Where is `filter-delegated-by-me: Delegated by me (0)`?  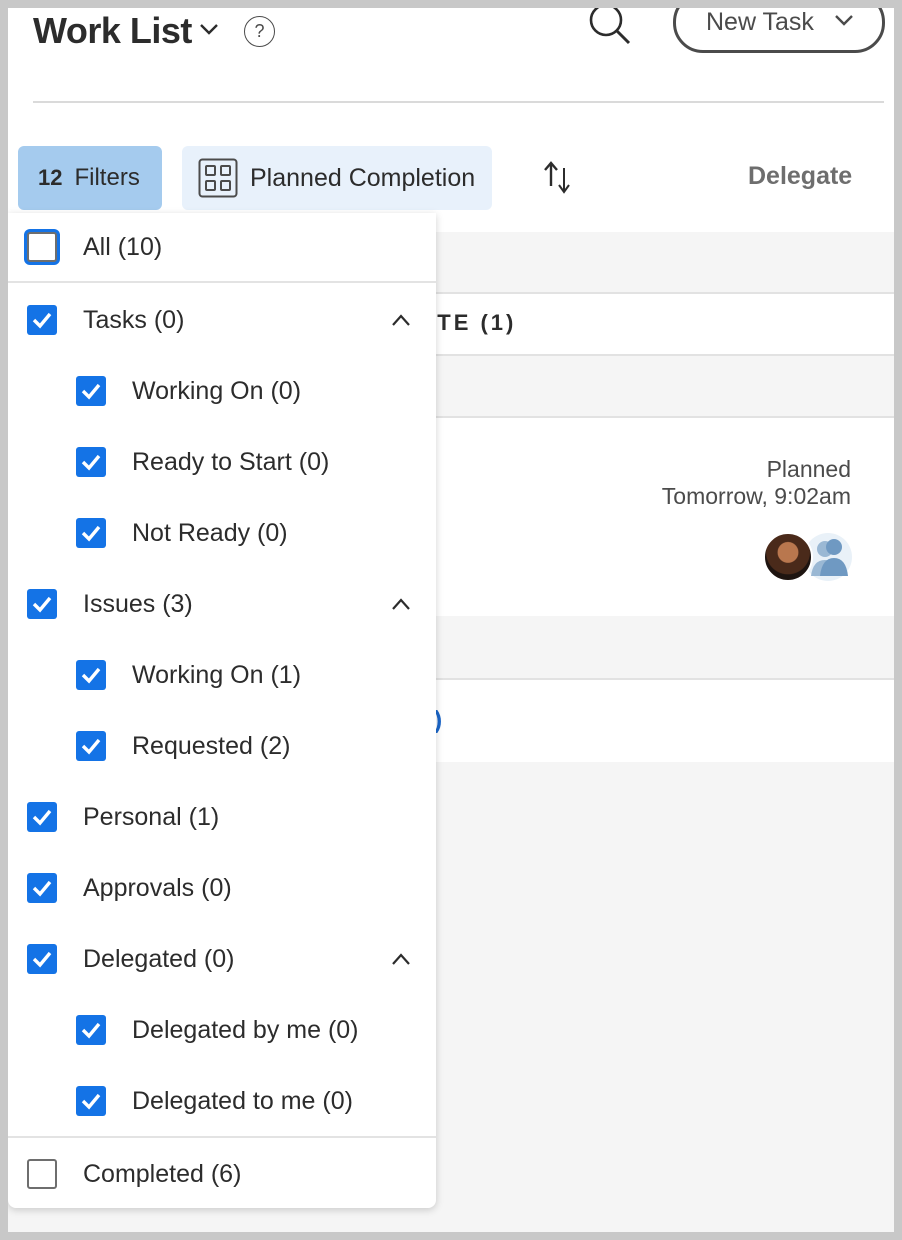 filter-delegated-by-me: Delegated by me (0) is located at coordinates (222, 1030).